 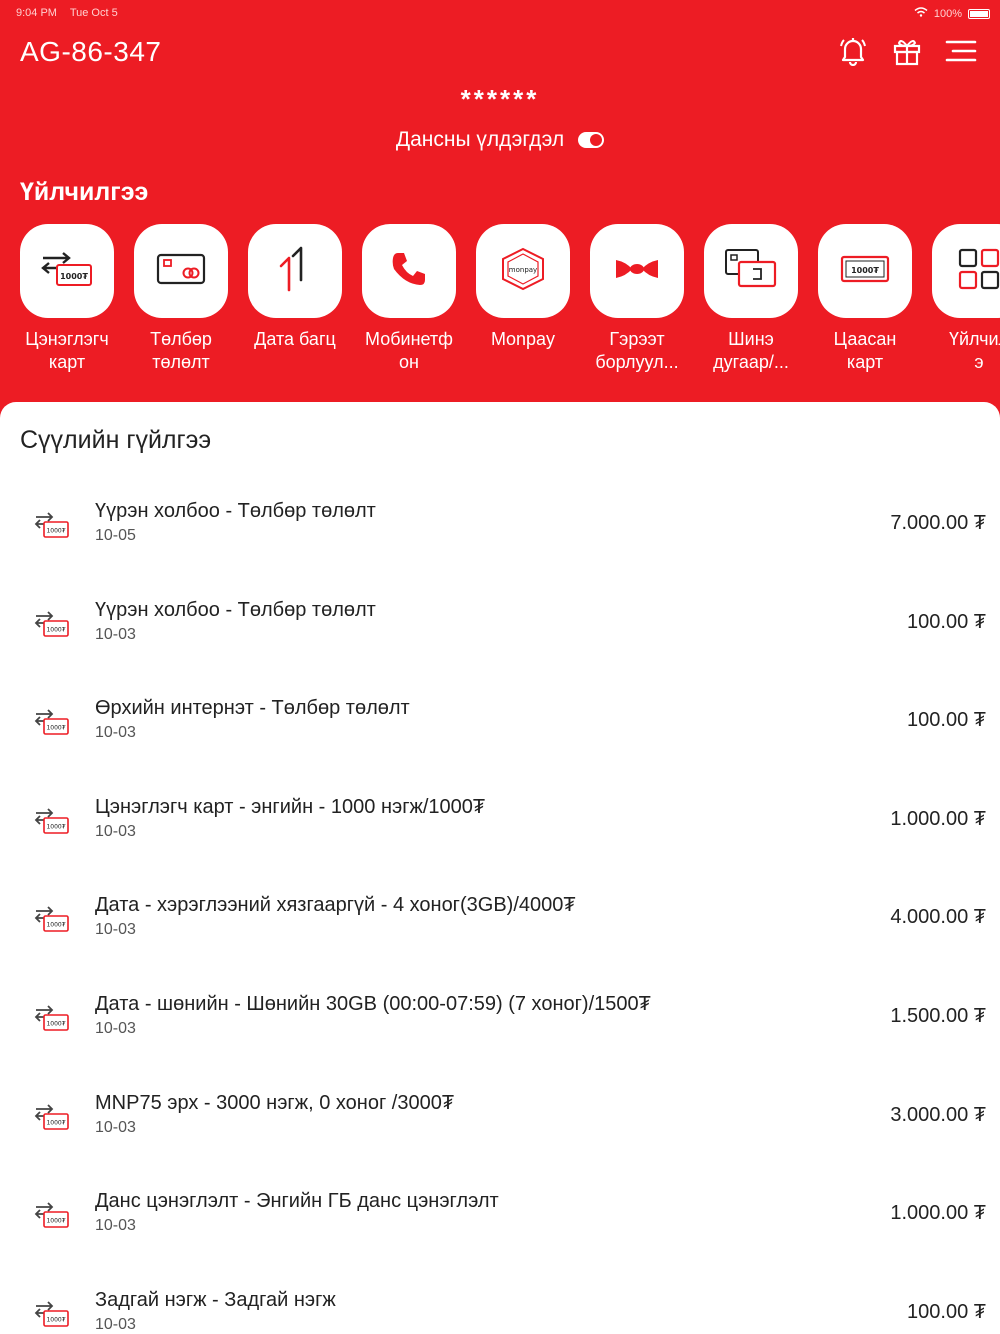 I want to click on transaction-amount: 1.500.00 ₮, so click(x=938, y=1016).